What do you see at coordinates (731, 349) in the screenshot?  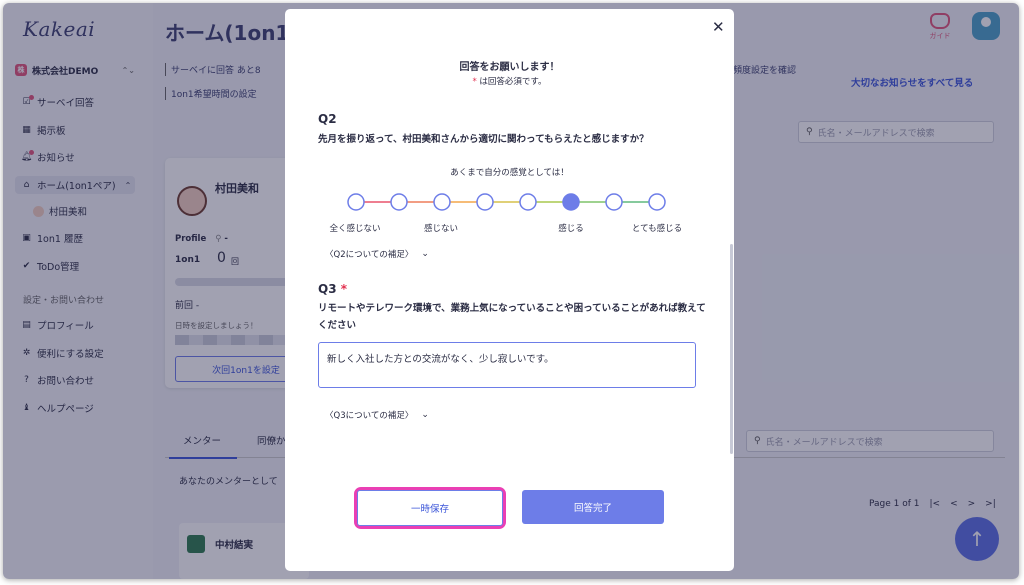 I see `modal-scrollbar` at bounding box center [731, 349].